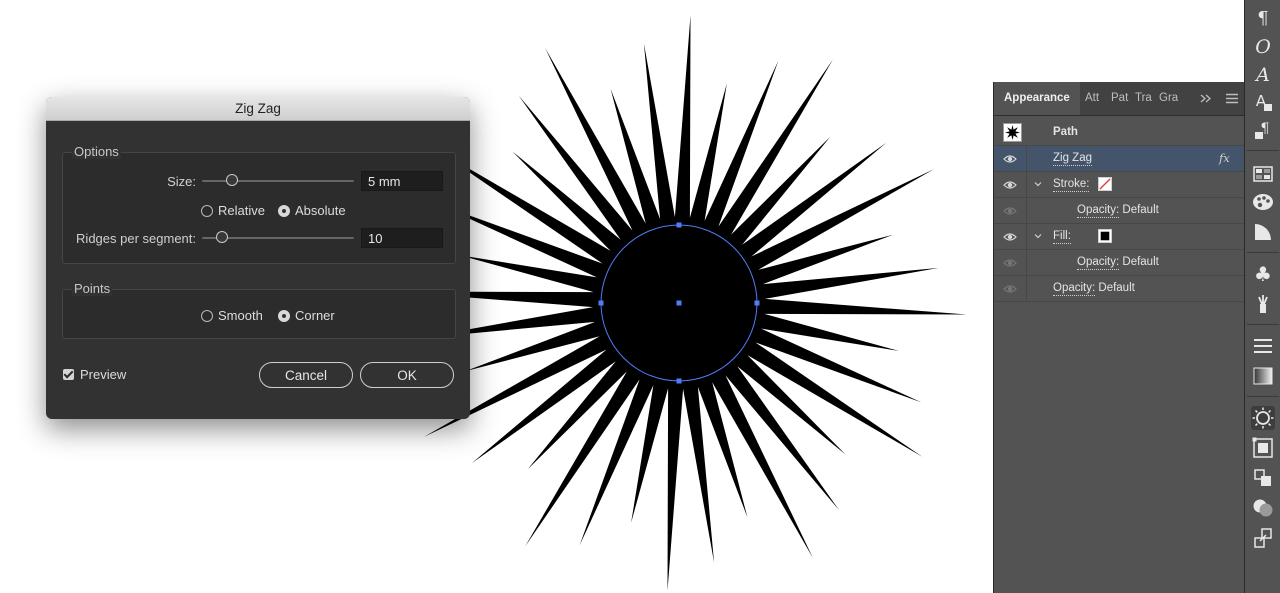 Image resolution: width=1280 pixels, height=593 pixels. Describe the element at coordinates (1119, 237) in the screenshot. I see `fill-row: Fill:` at that location.